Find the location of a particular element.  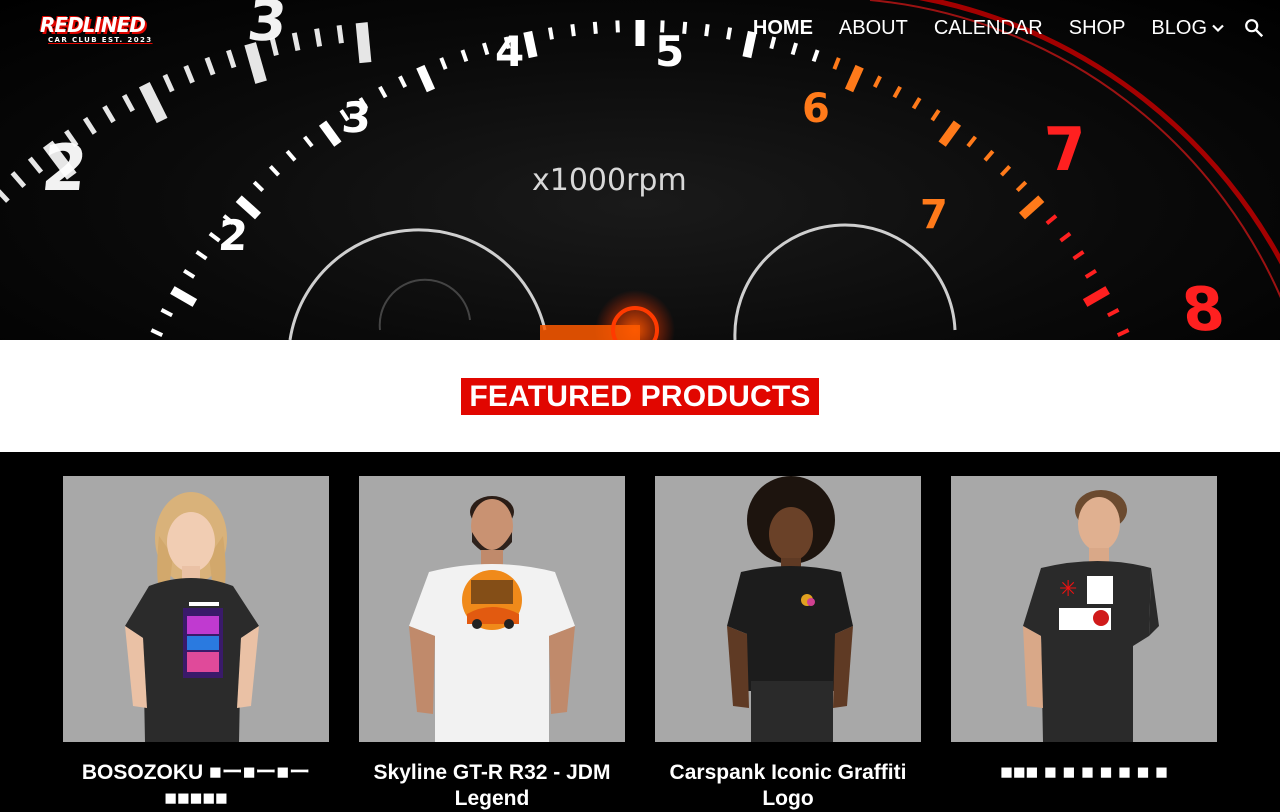

product-card: Carspank Iconic Graffiti Logo is located at coordinates (788, 644).